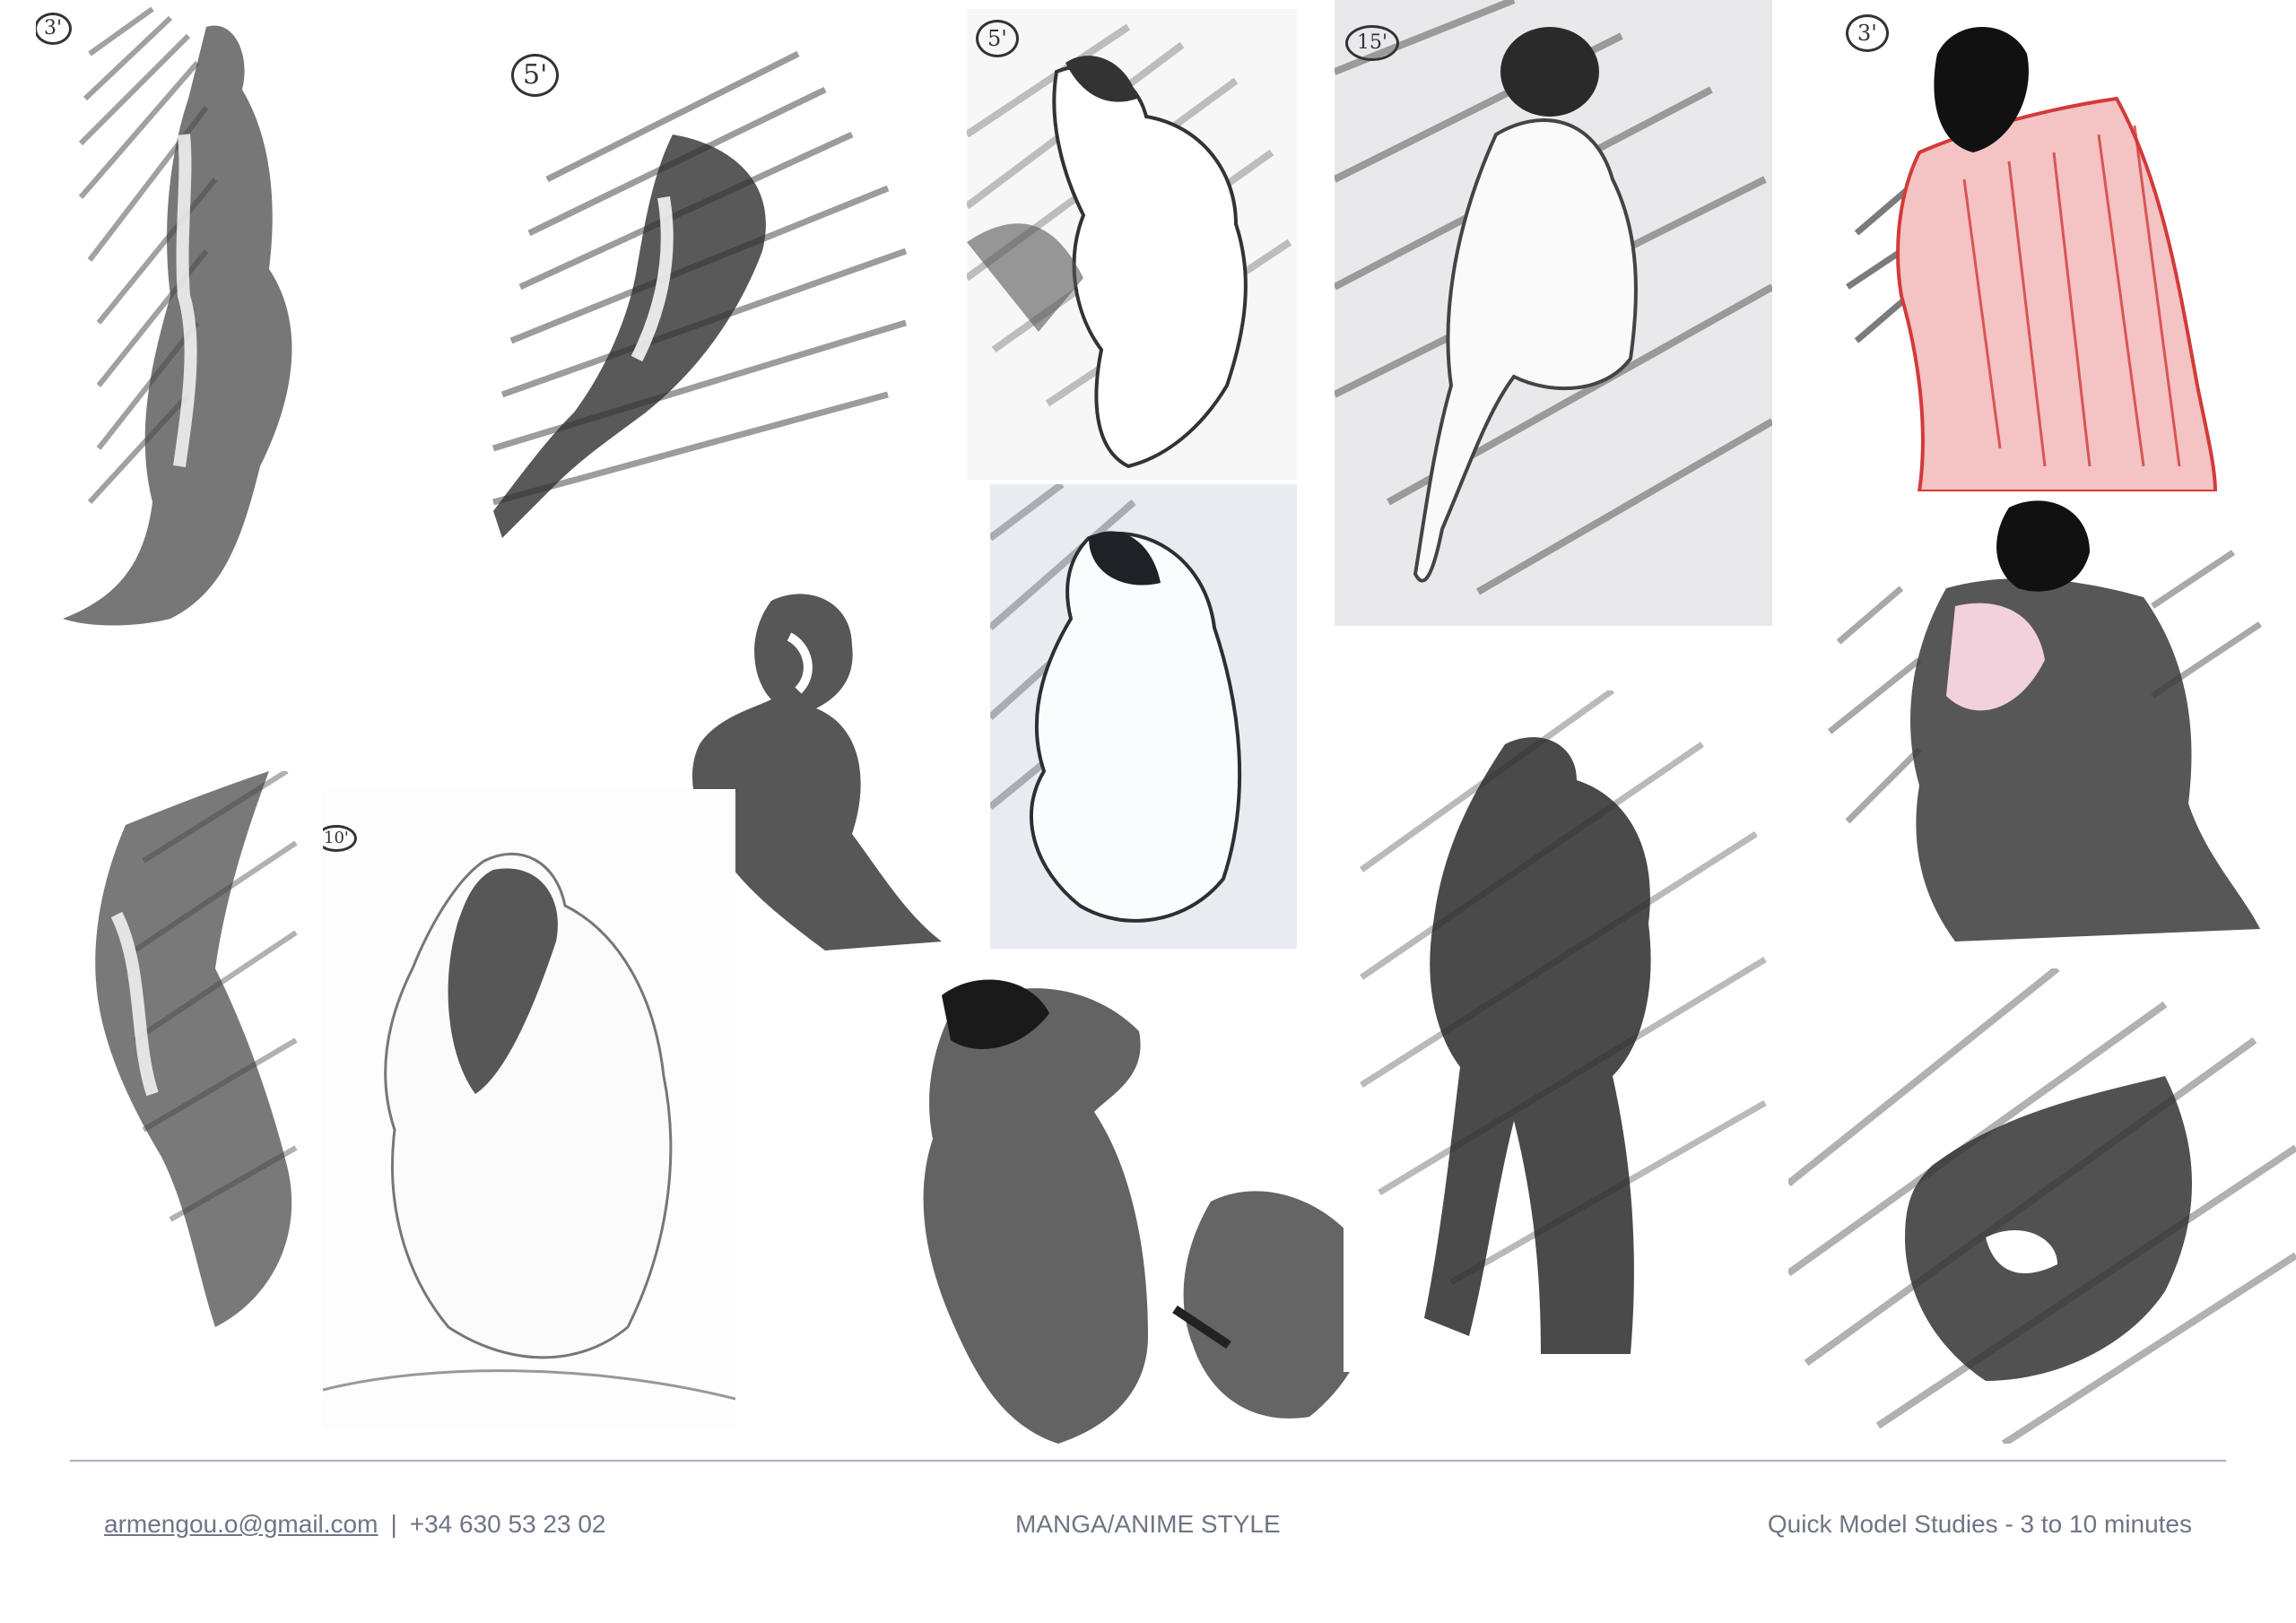  I want to click on sketch-red-drapery-figure: 3', so click(2036, 246).